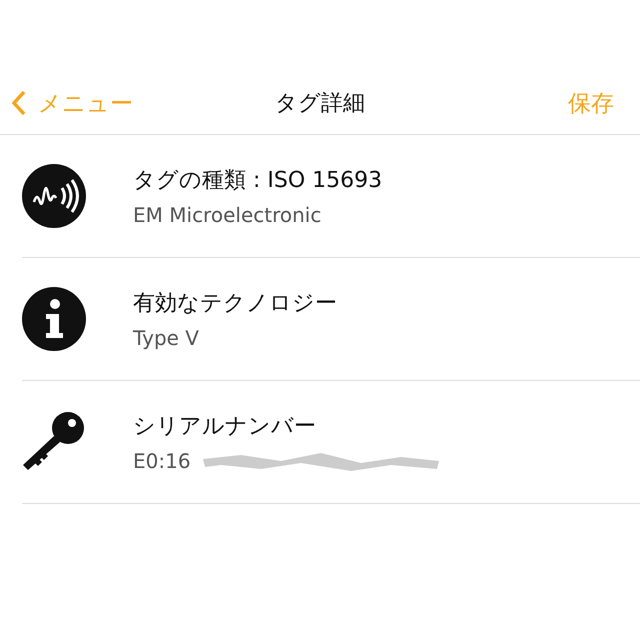  I want to click on row-subtitle: Type V, so click(166, 338).